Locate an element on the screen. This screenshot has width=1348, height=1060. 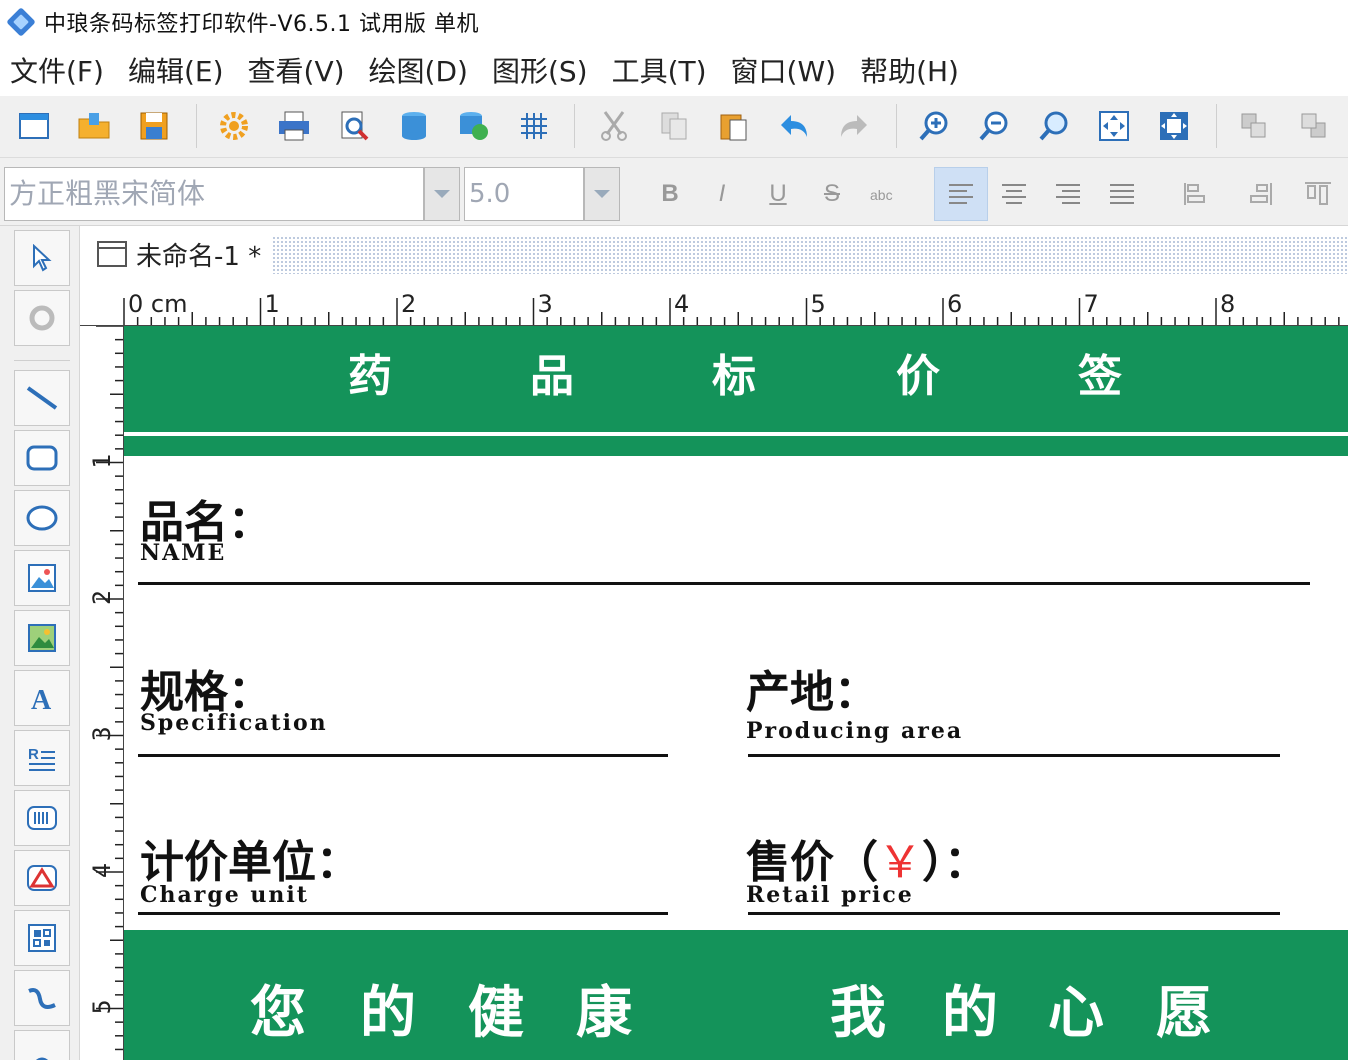
horizontal-ruler: 0 cm 1 2 3 4 5 6 7 8 is located at coordinates (714, 304).